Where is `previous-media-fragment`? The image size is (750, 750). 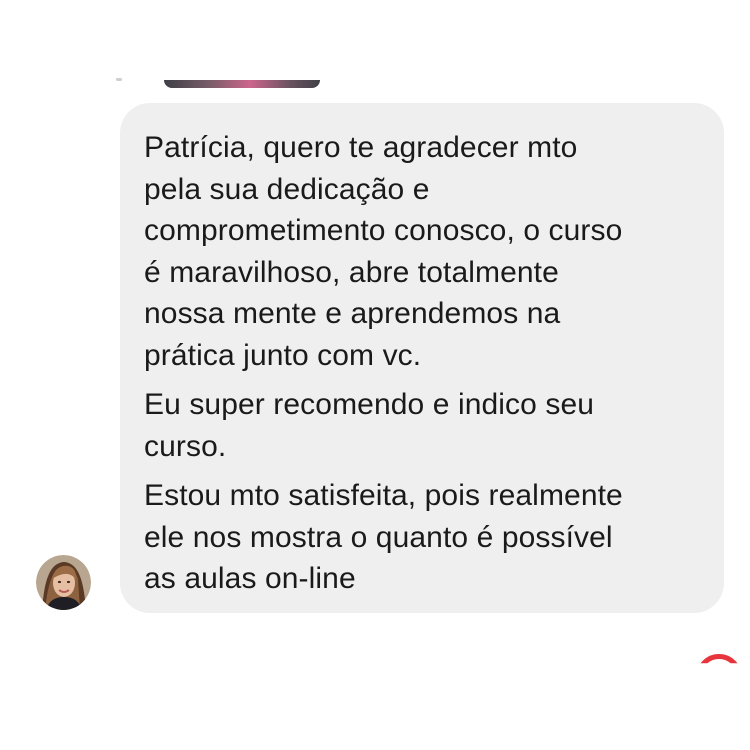 previous-media-fragment is located at coordinates (242, 84).